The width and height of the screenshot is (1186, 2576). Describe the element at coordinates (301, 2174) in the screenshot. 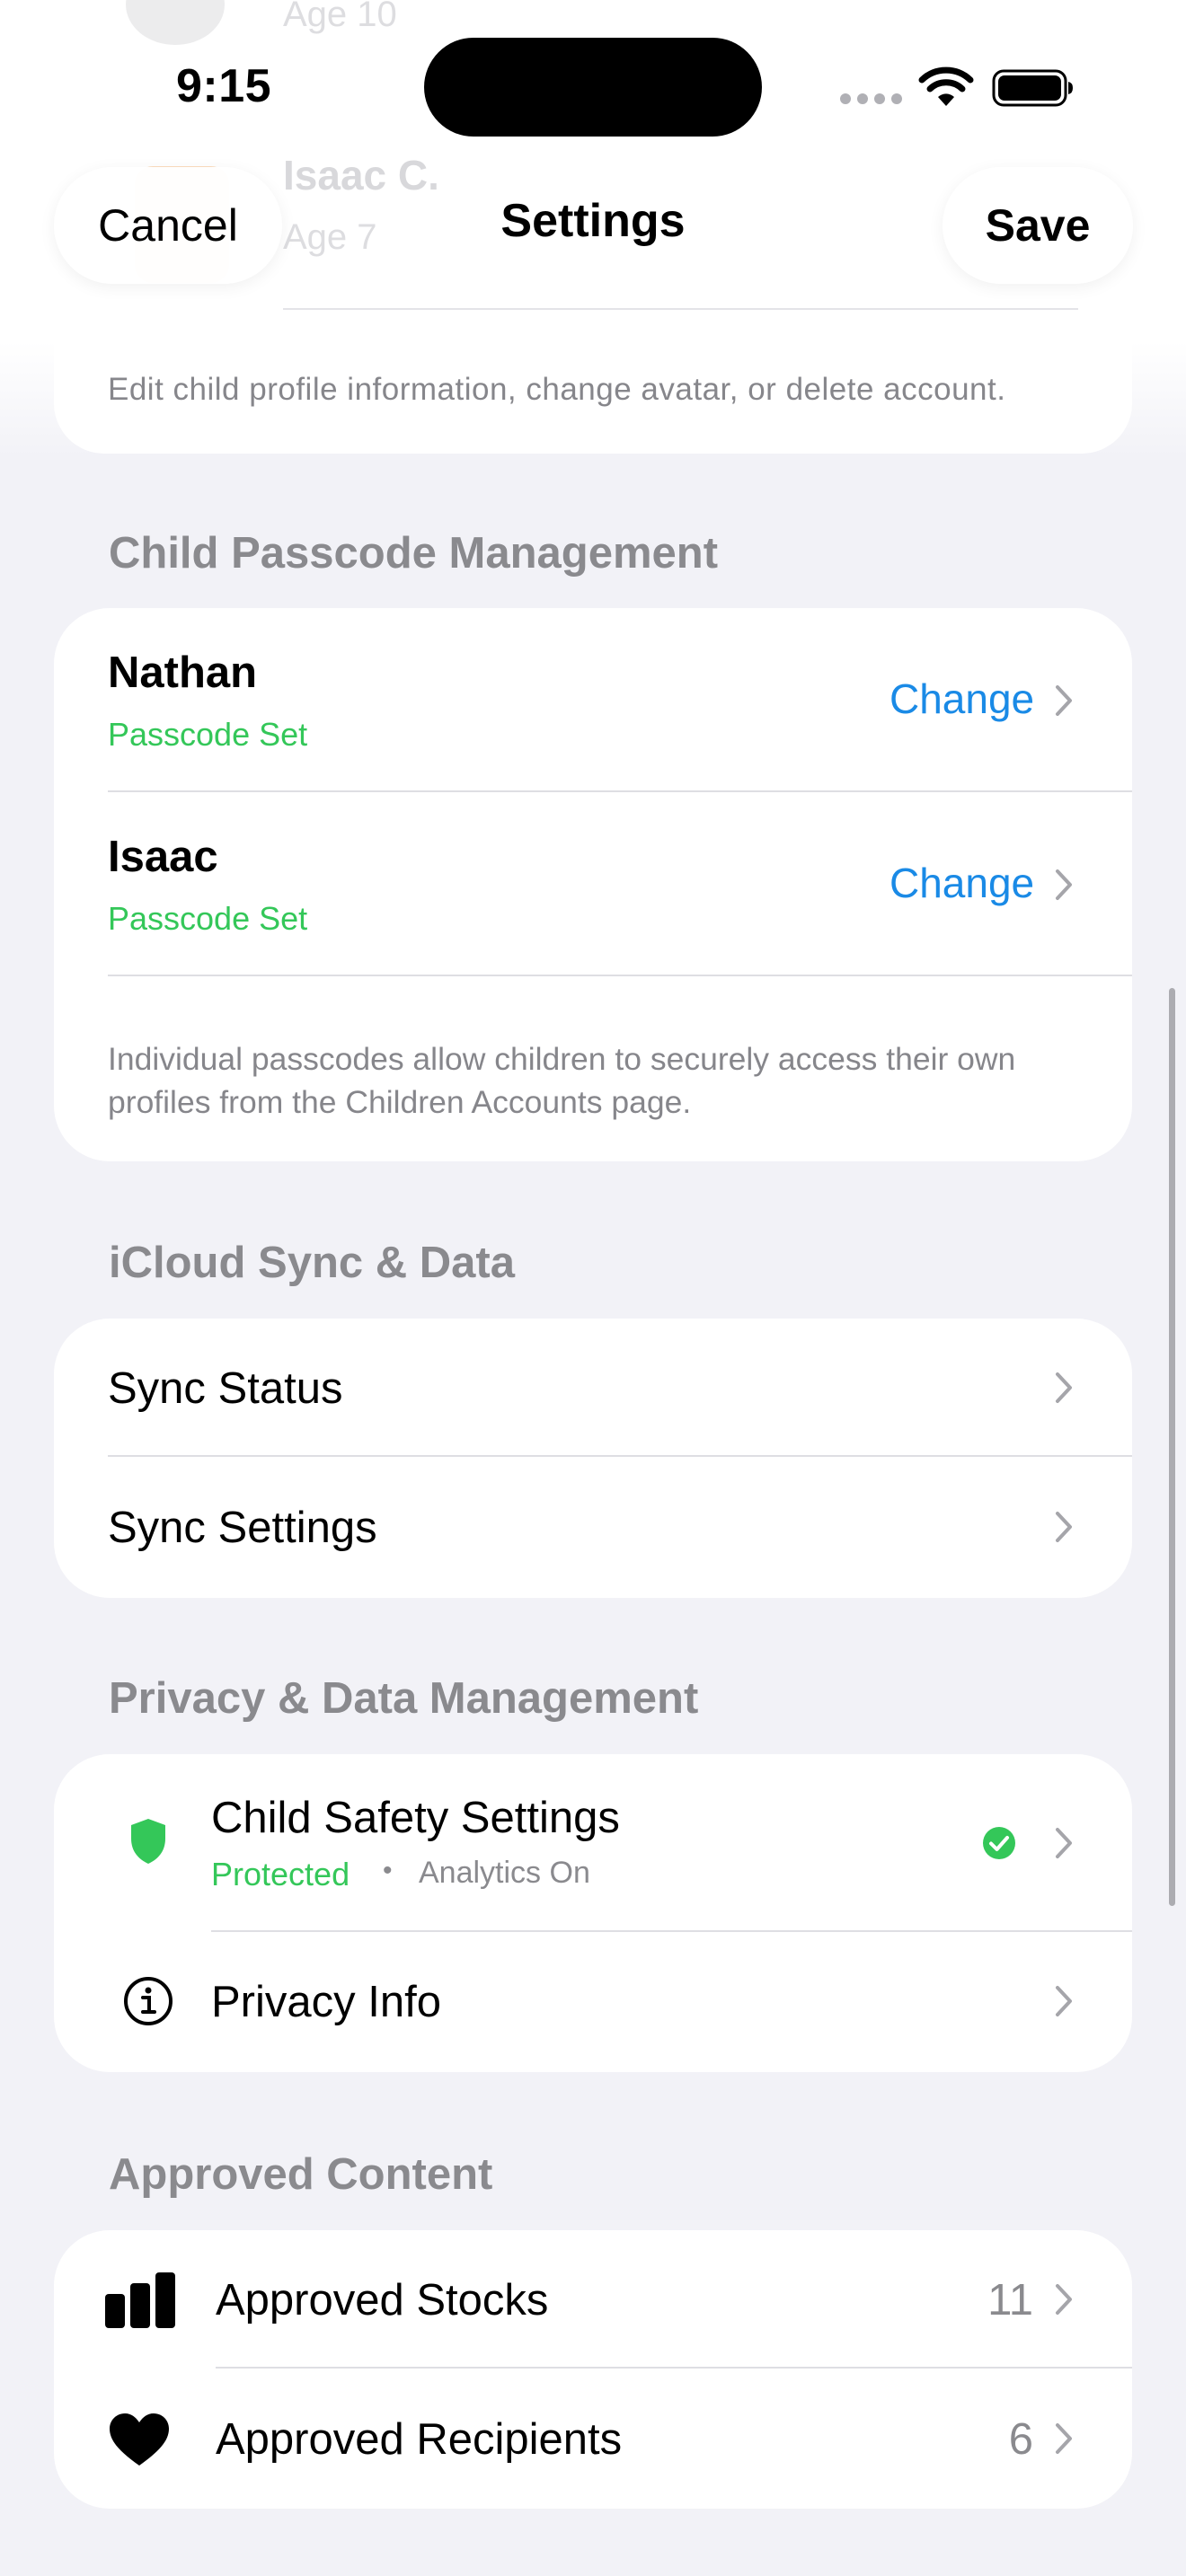

I see `section-header-approved: Approved Content` at that location.